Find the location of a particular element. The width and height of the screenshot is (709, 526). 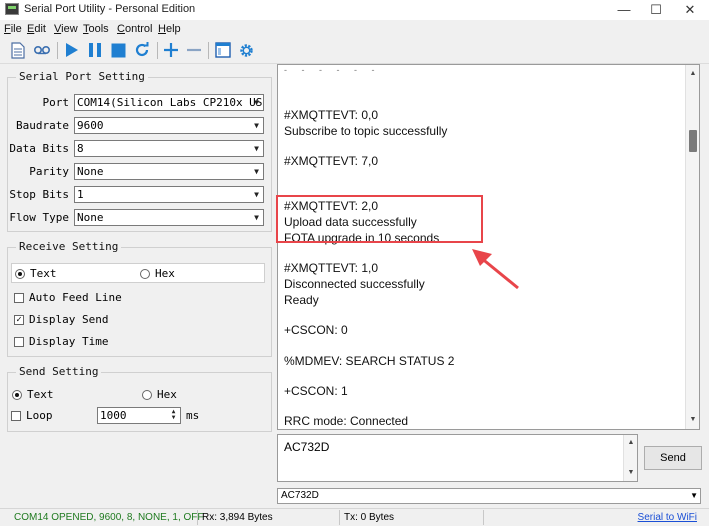

receive-text-label: Text is located at coordinates (43, 273).